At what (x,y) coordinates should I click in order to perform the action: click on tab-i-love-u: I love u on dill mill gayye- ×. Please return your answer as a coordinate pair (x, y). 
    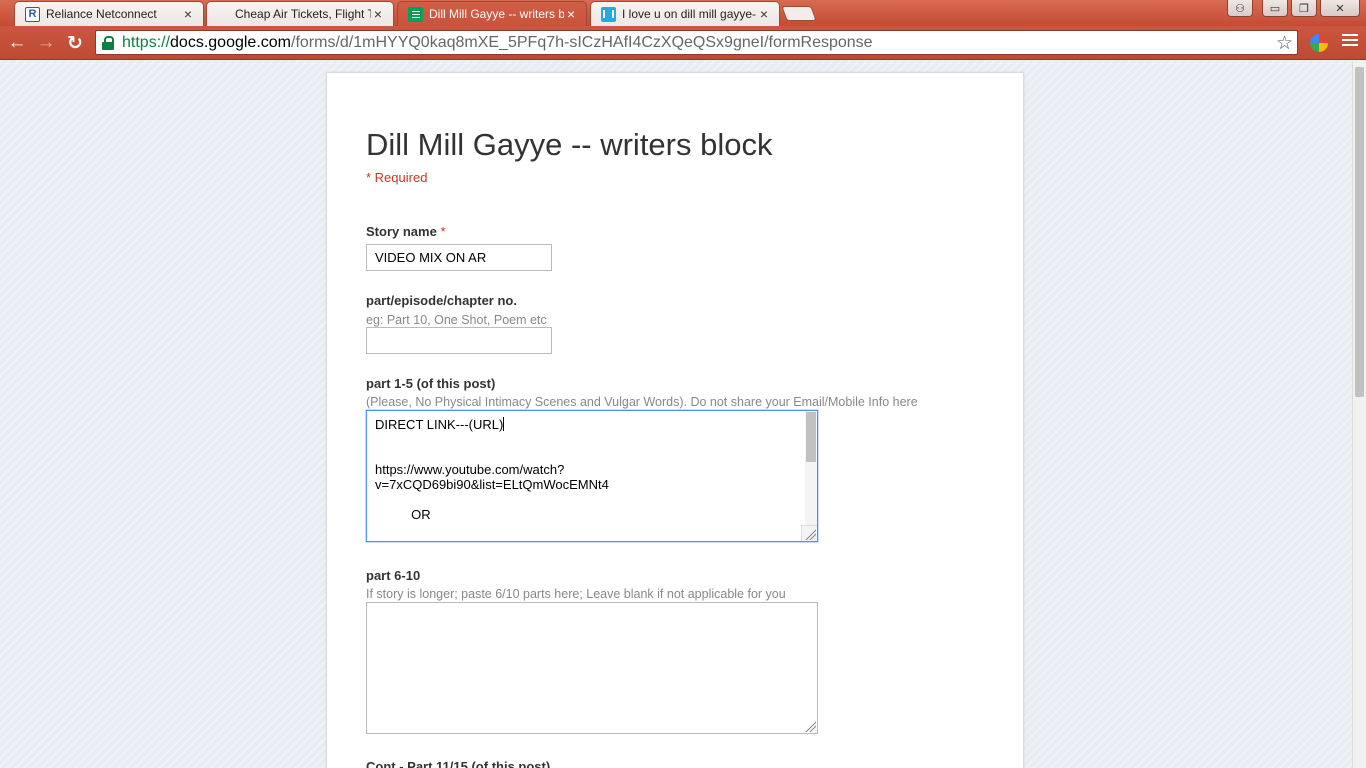
    Looking at the image, I should click on (685, 13).